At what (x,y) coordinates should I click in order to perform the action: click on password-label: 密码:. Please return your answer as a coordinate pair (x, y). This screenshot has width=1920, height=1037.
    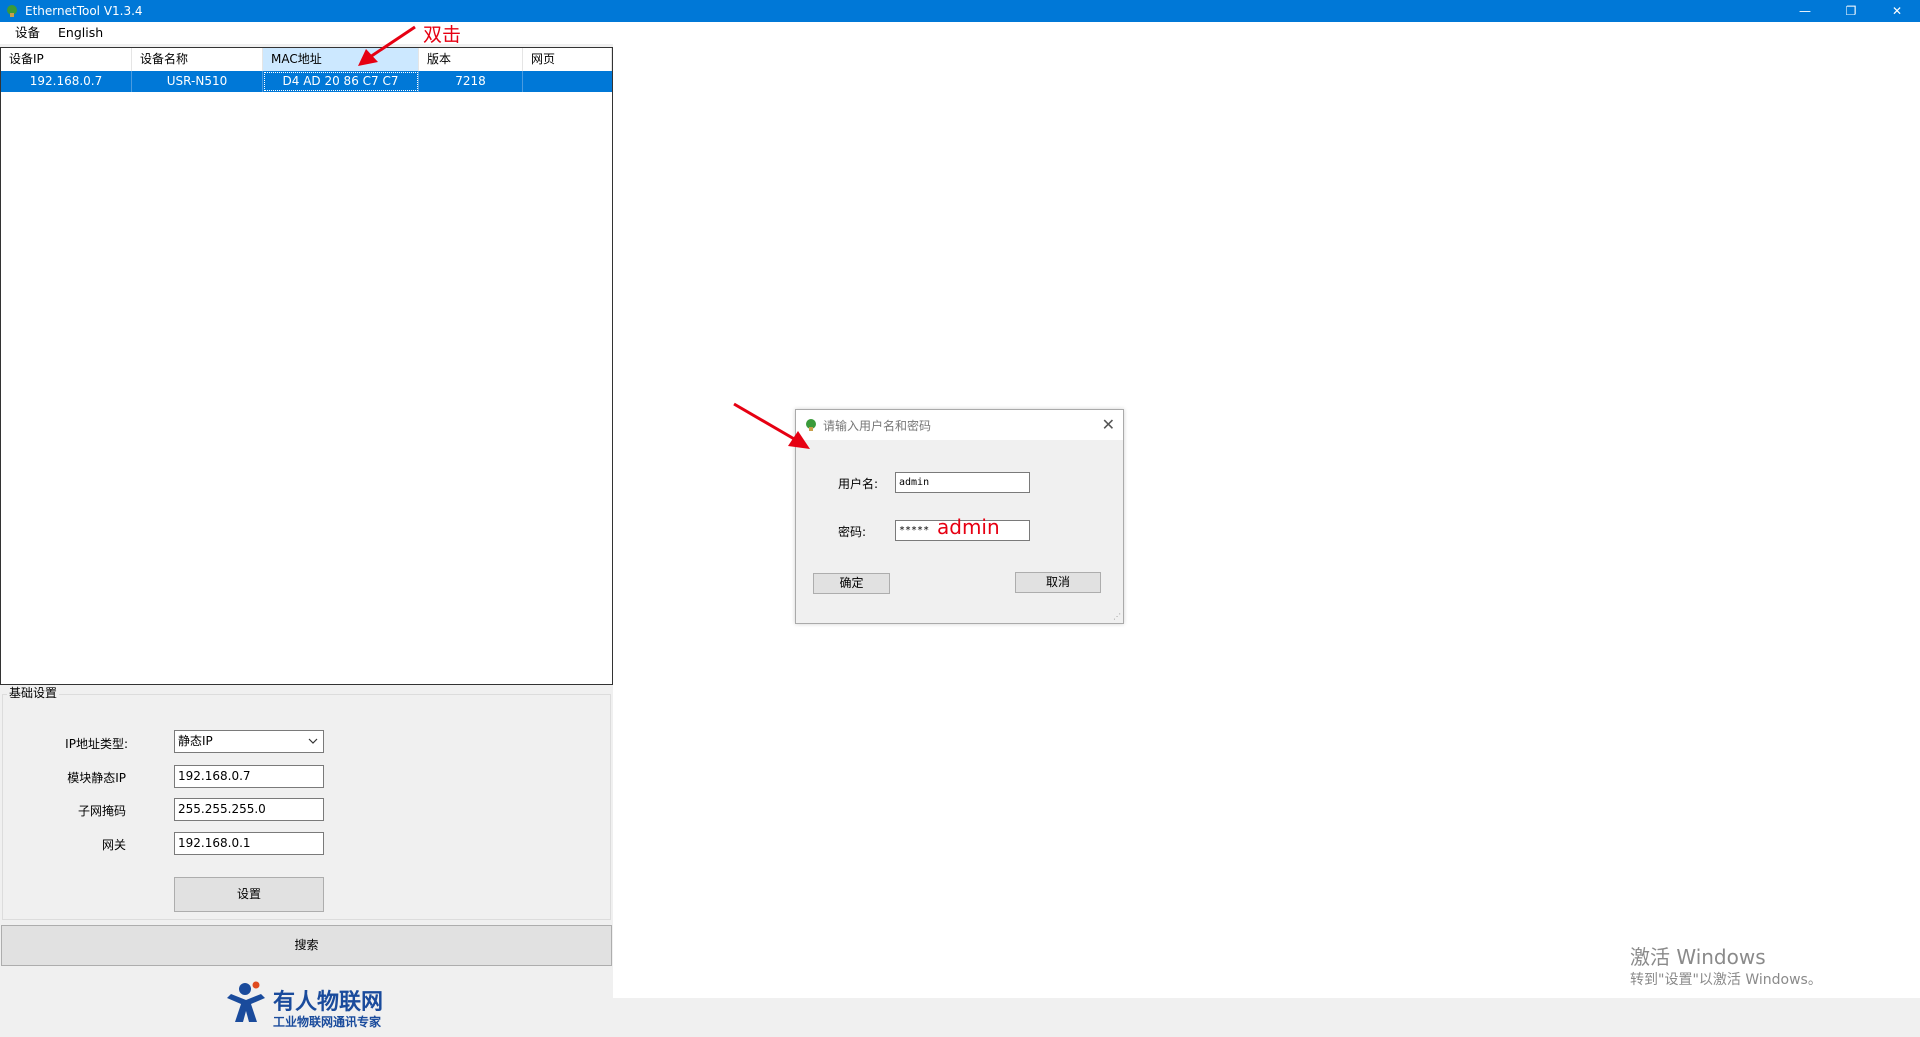
    Looking at the image, I should click on (852, 532).